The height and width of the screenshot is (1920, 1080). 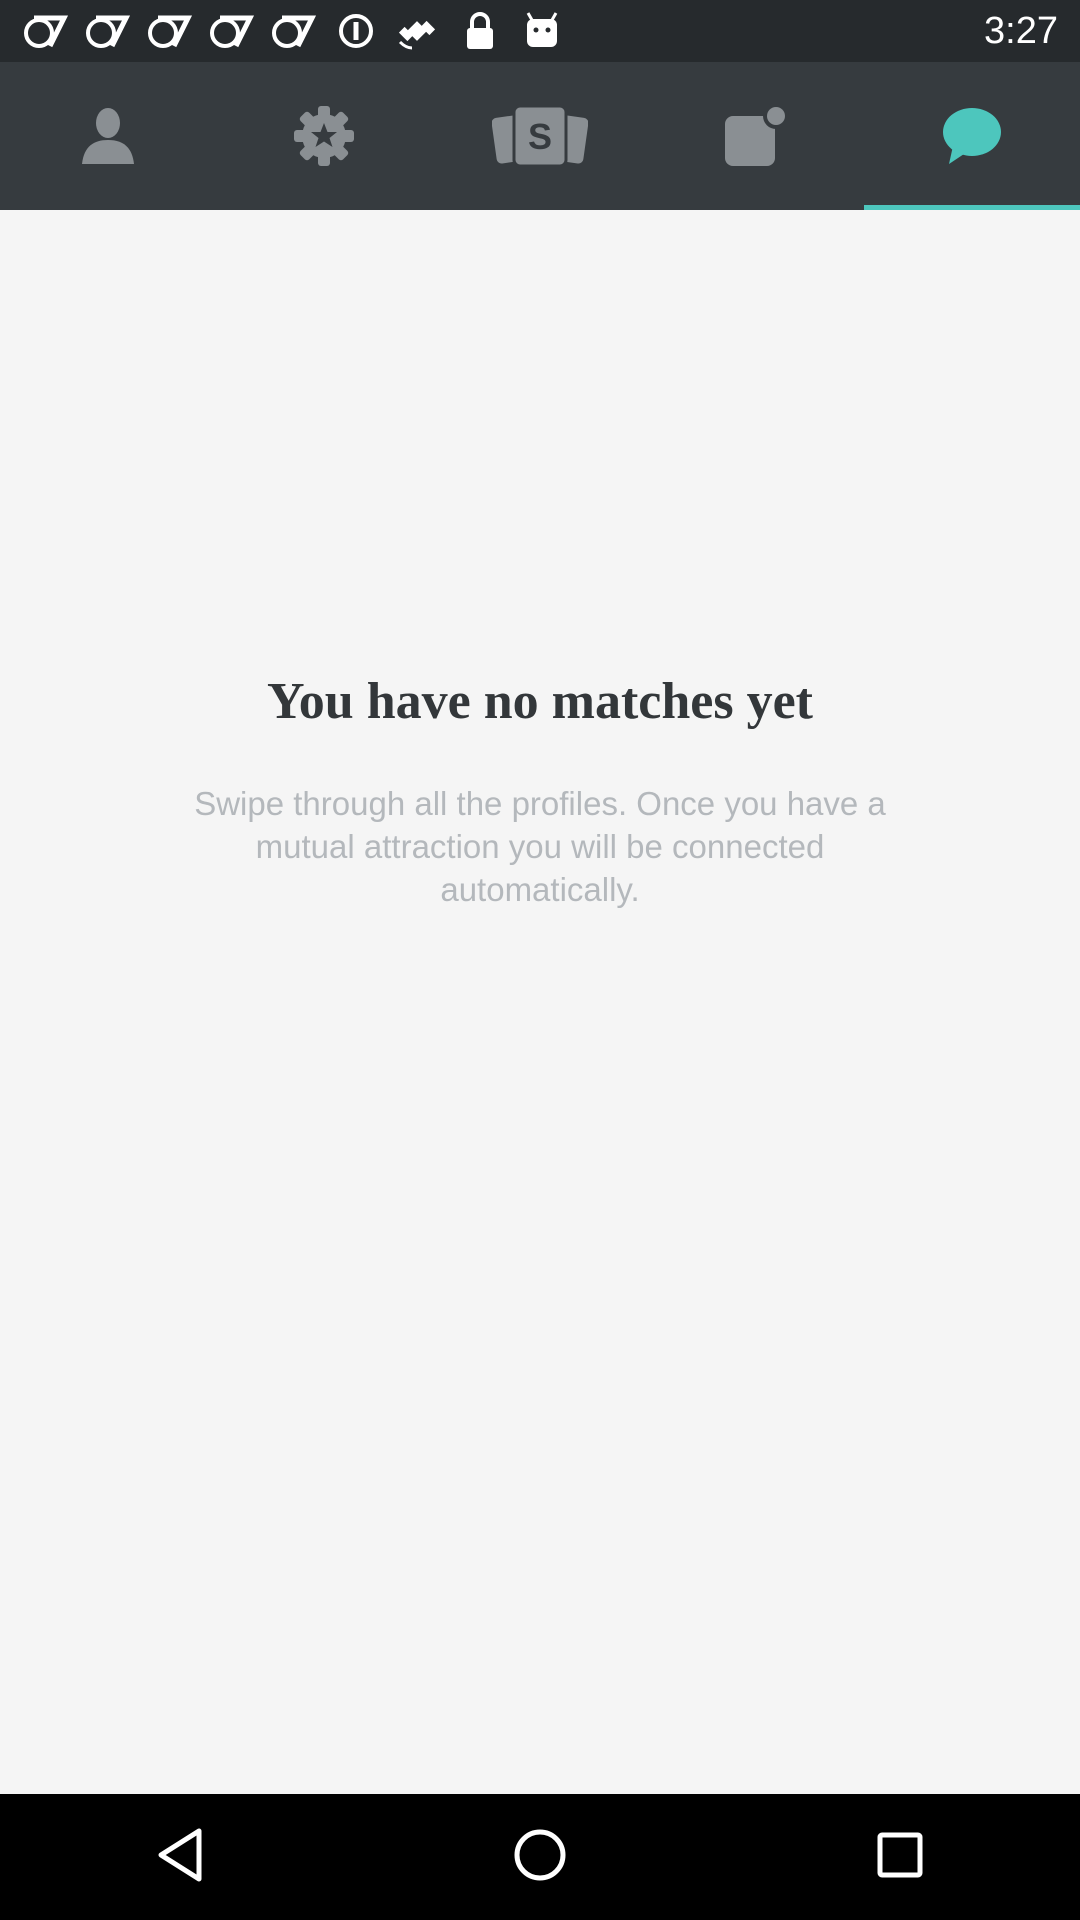 I want to click on navigation-bar, so click(x=540, y=1857).